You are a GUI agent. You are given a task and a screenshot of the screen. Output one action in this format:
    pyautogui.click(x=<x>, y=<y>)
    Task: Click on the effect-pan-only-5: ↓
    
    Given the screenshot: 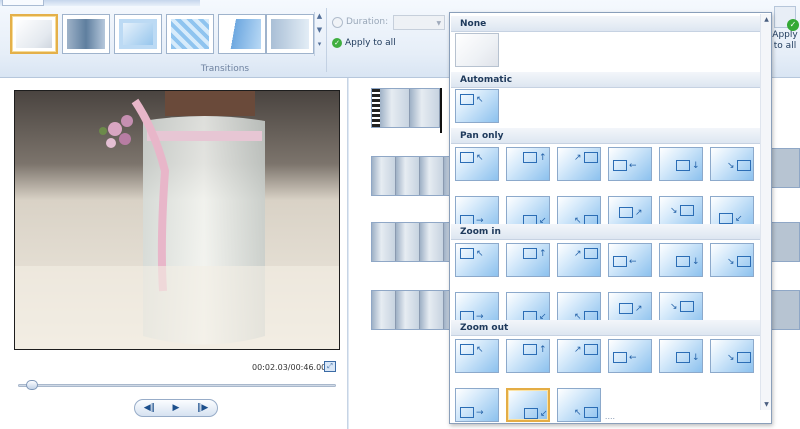 What is the action you would take?
    pyautogui.click(x=681, y=164)
    